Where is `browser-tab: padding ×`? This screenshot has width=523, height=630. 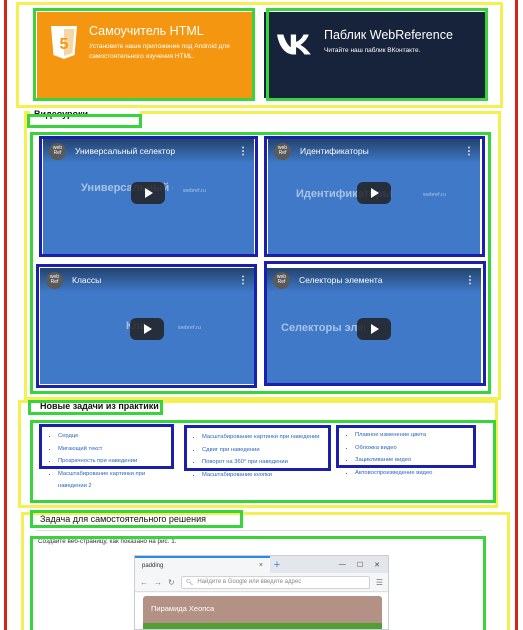
browser-tab: padding × is located at coordinates (202, 564).